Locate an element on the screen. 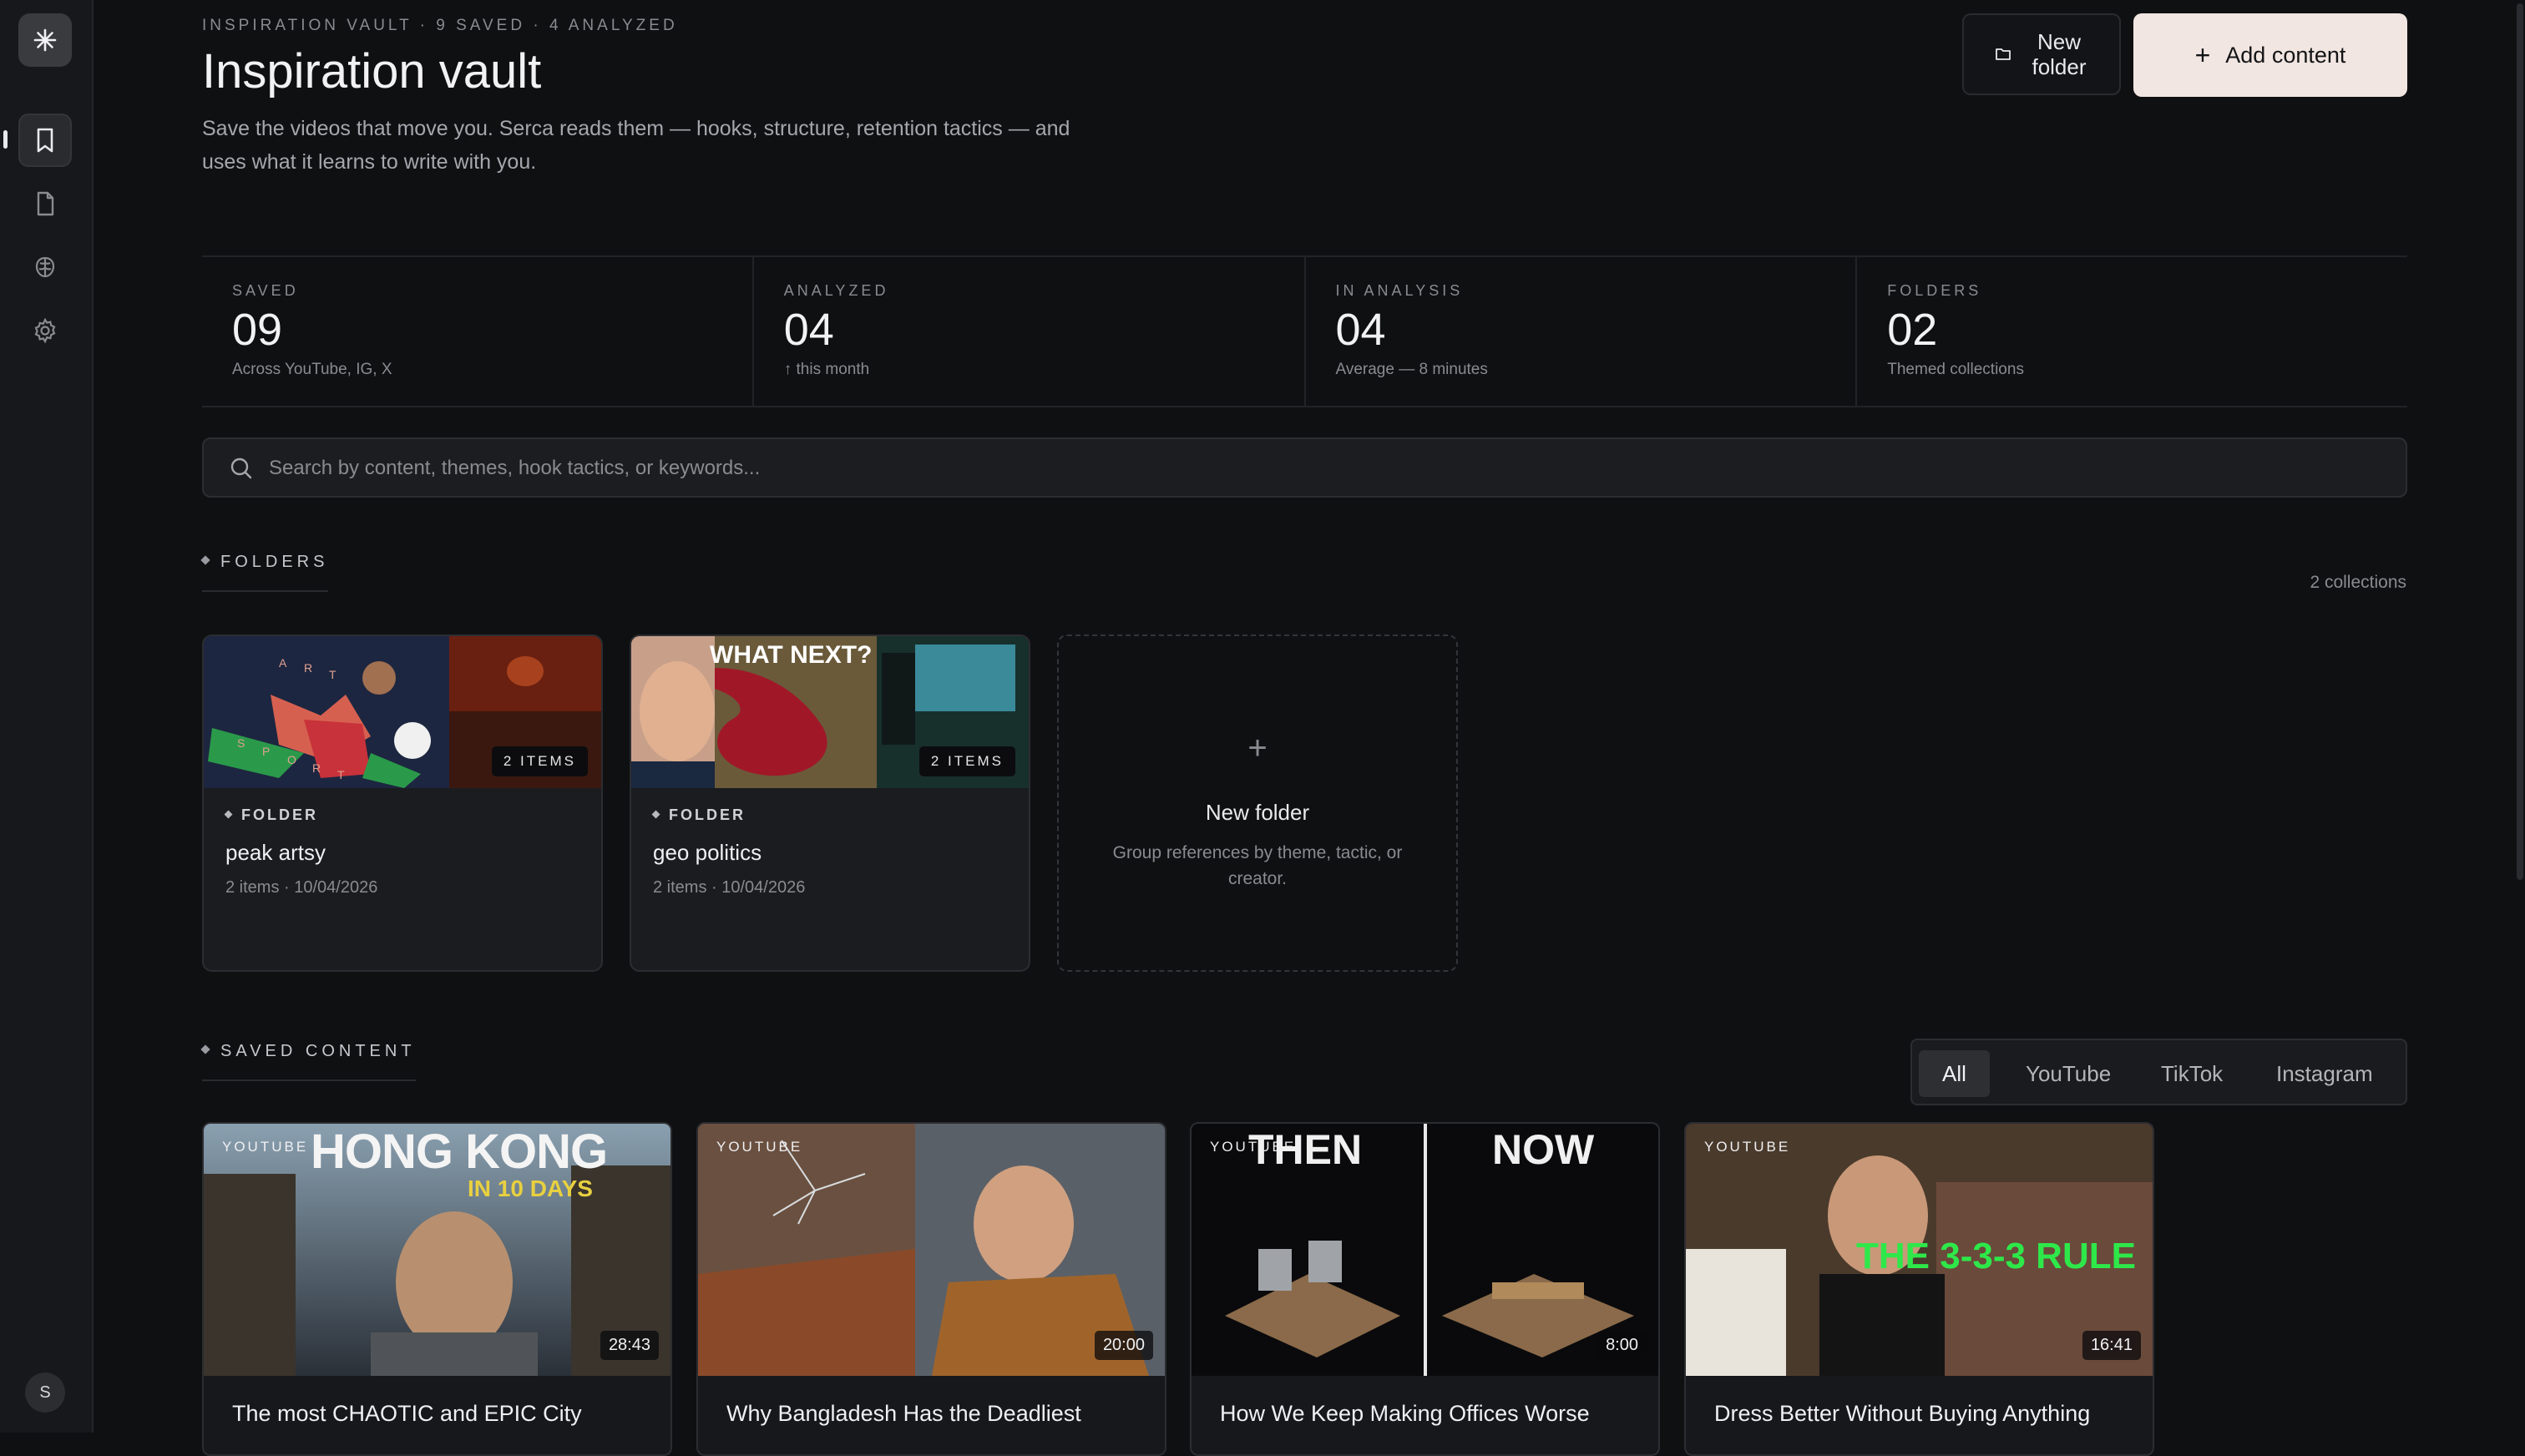  asterisk-icon is located at coordinates (45, 40).